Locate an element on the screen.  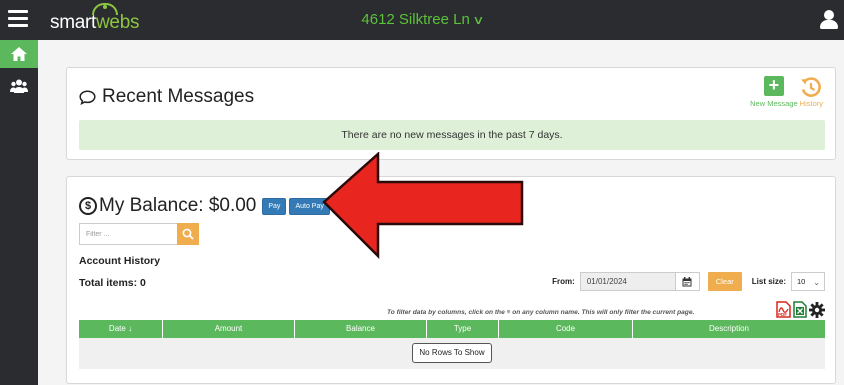
recent-messages-title: Recent Messages is located at coordinates (178, 96).